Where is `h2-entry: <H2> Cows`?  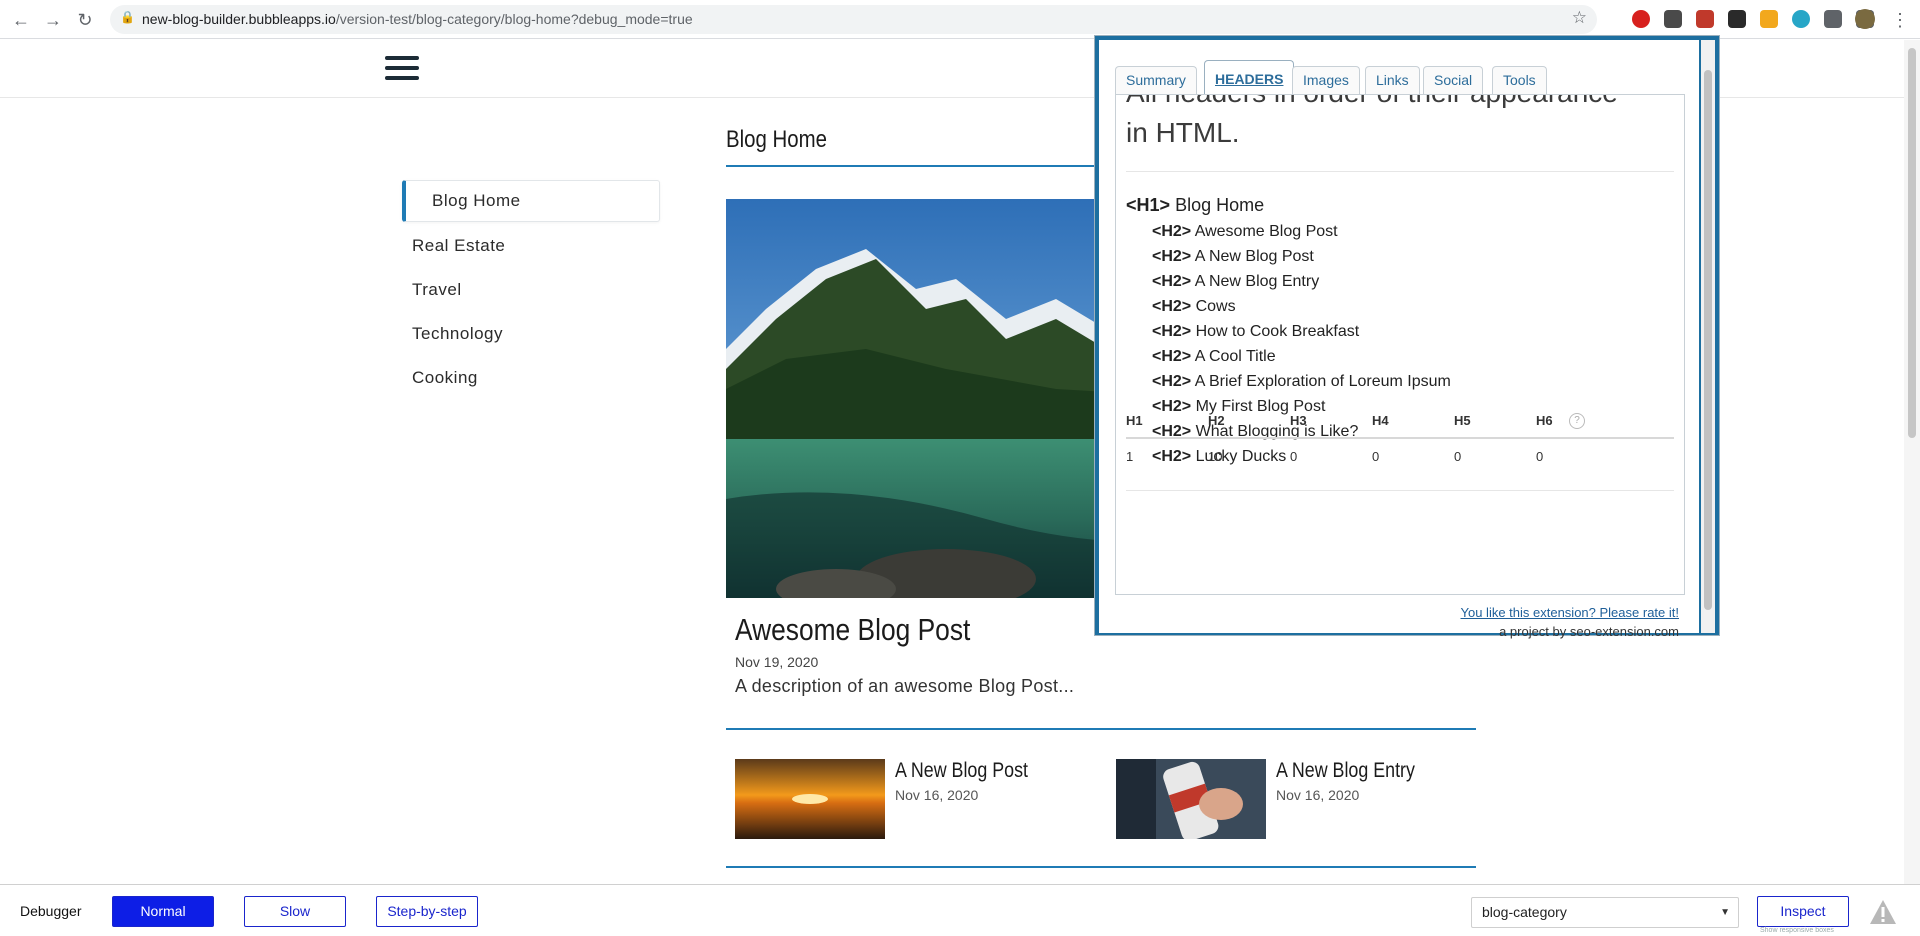 h2-entry: <H2> Cows is located at coordinates (1194, 306).